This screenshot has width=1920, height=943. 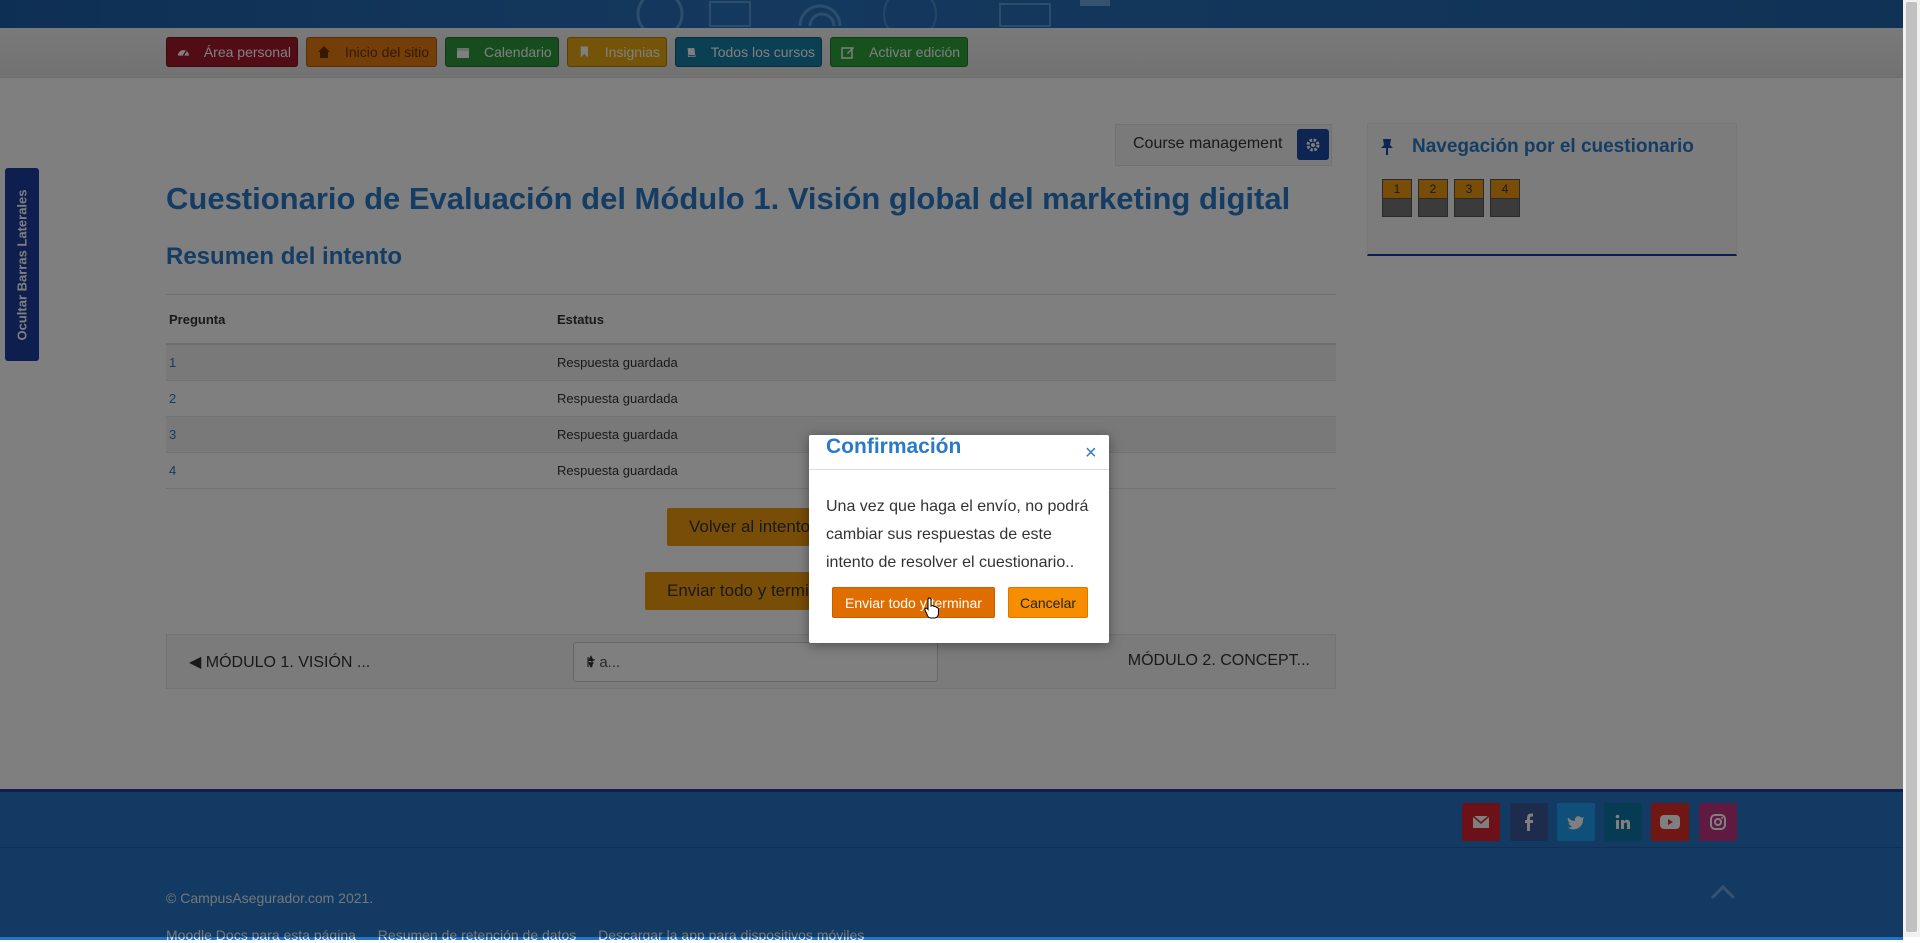 What do you see at coordinates (913, 602) in the screenshot?
I see `confirm-submit-button: Enviar todo y terminar` at bounding box center [913, 602].